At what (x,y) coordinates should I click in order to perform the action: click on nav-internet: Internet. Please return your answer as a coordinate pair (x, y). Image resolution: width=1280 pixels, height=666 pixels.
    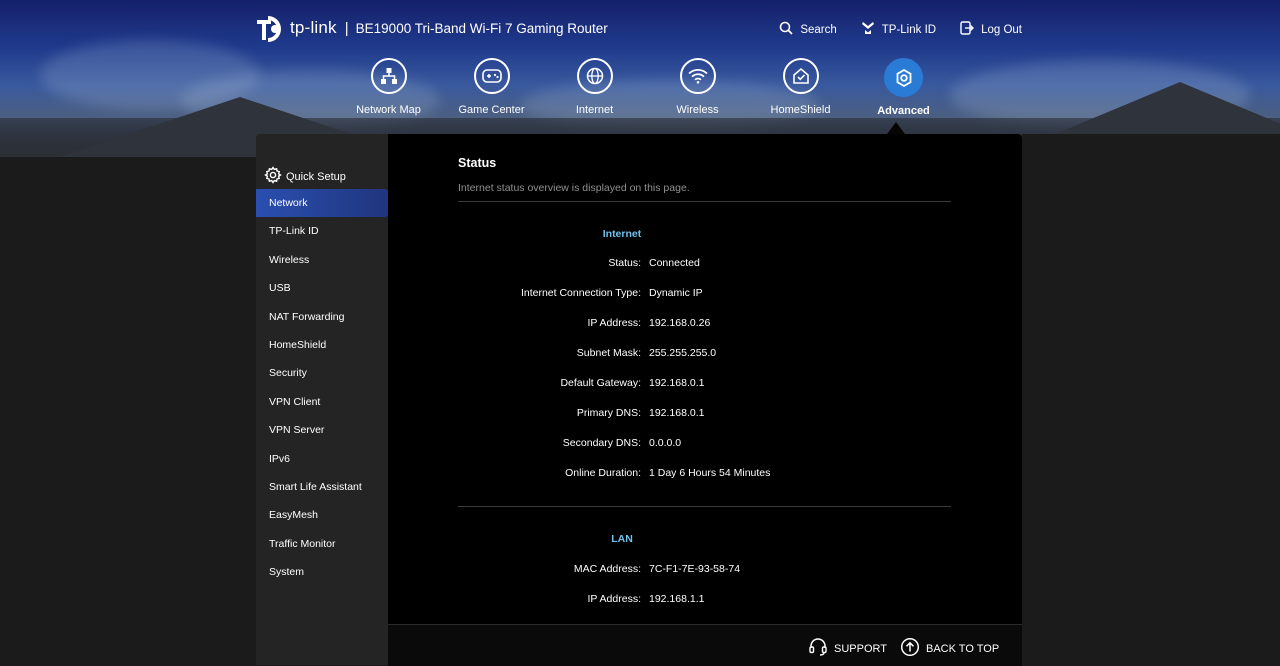
    Looking at the image, I should click on (594, 87).